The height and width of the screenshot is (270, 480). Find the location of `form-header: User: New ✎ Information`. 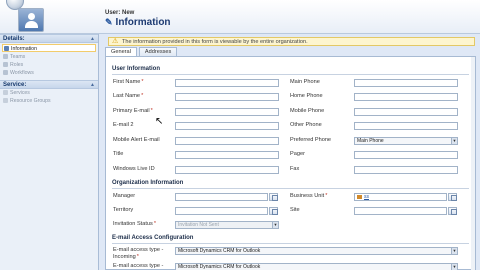

form-header: User: New ✎ Information is located at coordinates (240, 17).